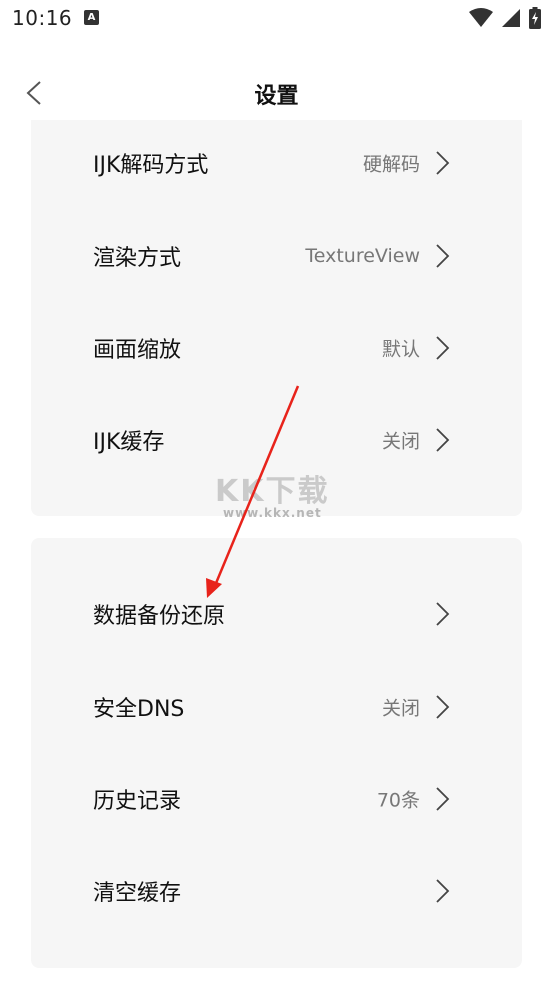  Describe the element at coordinates (137, 801) in the screenshot. I see `setting-label: 历史记录` at that location.